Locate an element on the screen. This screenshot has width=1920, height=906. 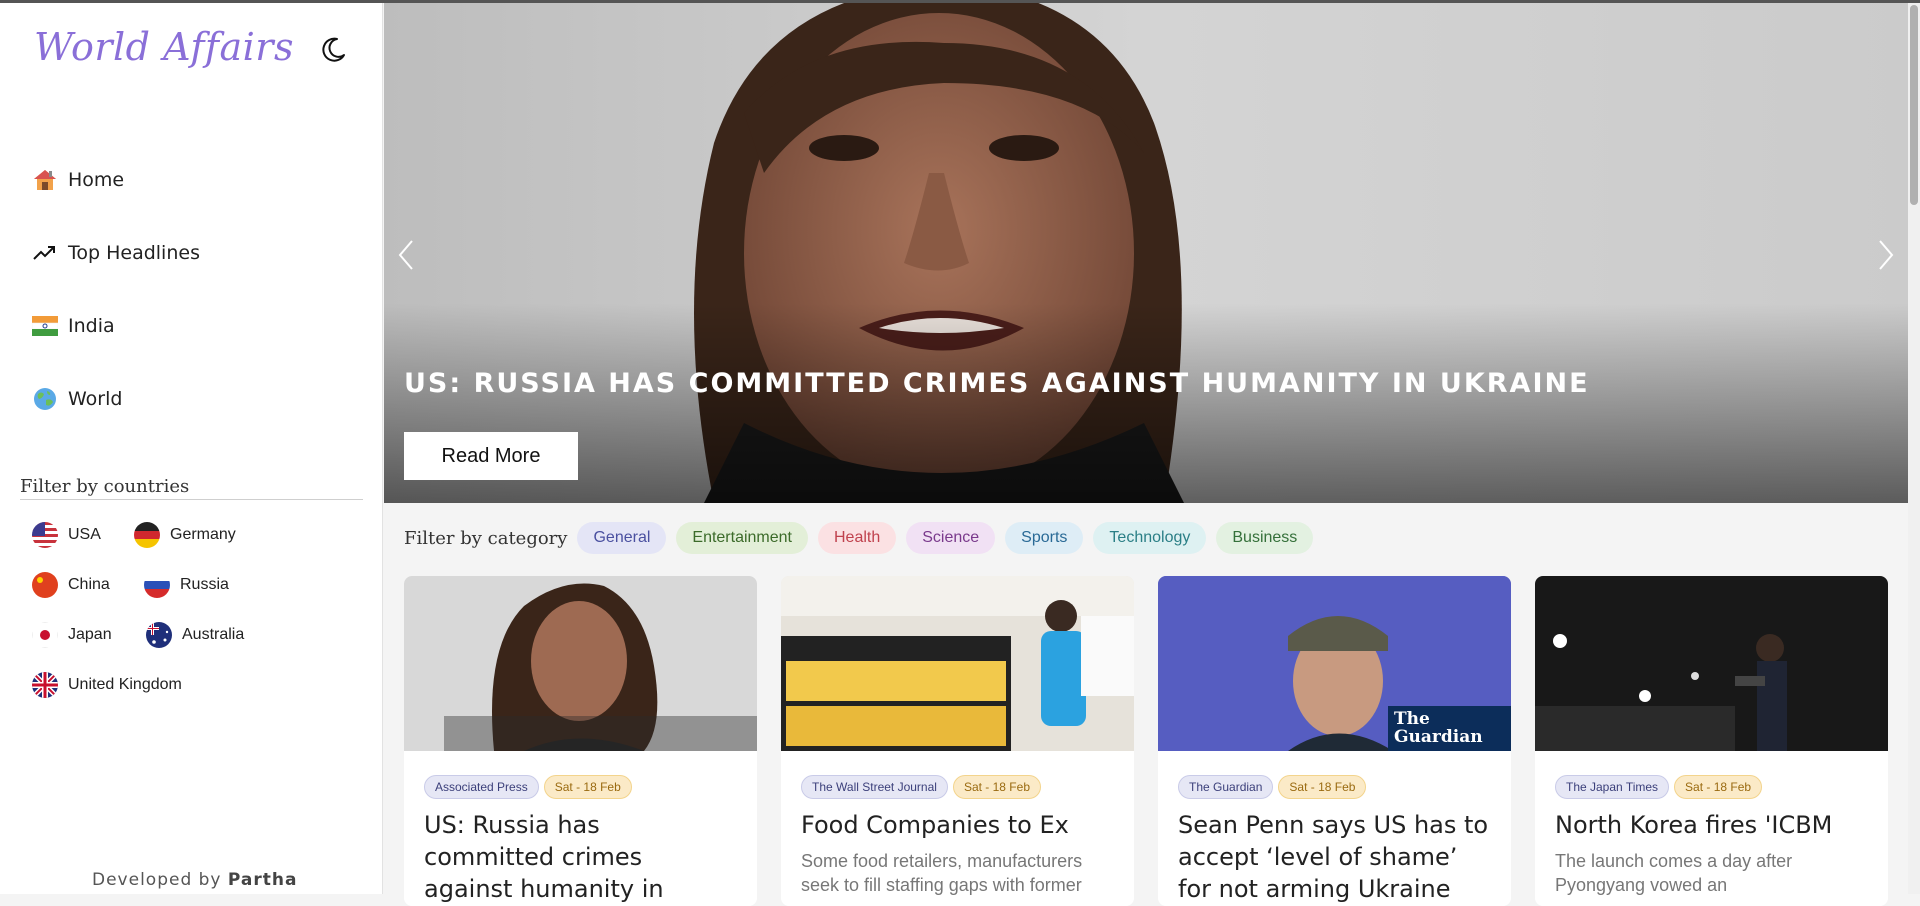
guardian-logo: The Guardian is located at coordinates (1438, 728).